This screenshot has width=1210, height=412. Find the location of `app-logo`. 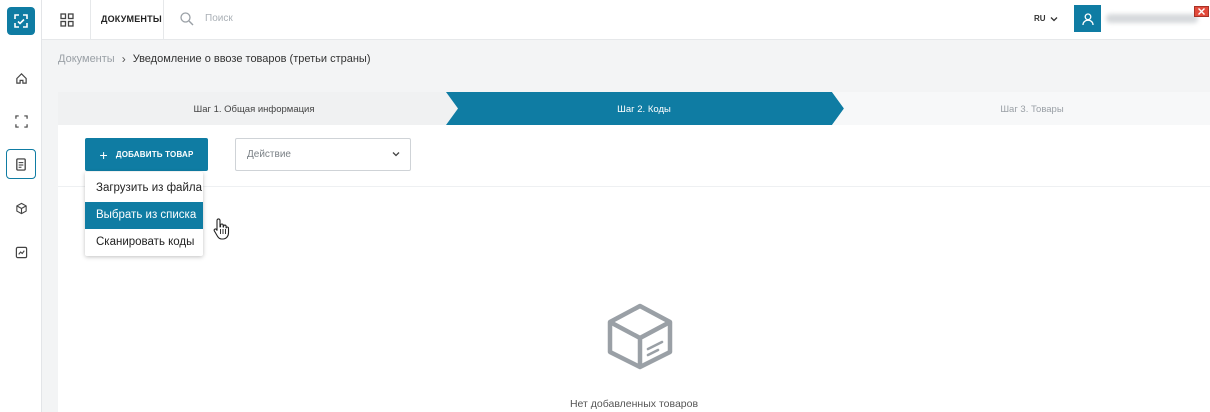

app-logo is located at coordinates (21, 21).